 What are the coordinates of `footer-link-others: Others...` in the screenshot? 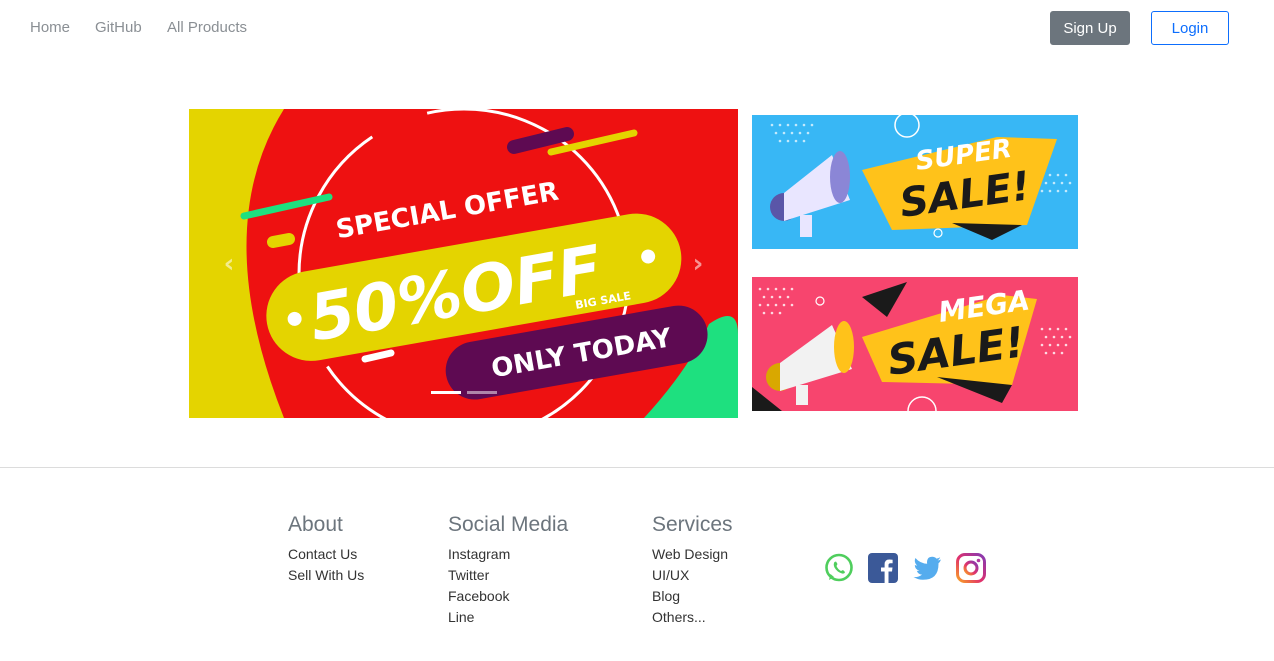 It's located at (692, 617).